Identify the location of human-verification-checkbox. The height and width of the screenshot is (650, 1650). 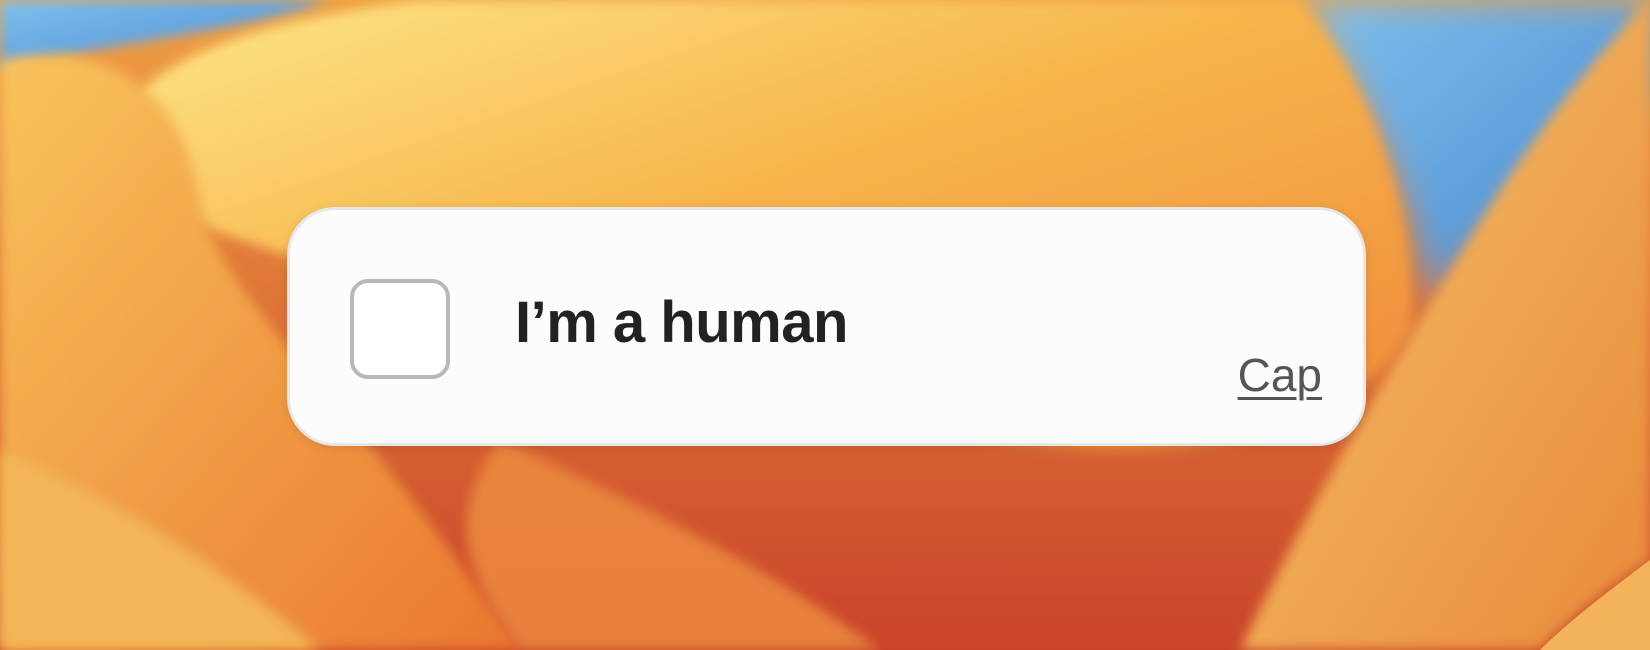
(400, 329).